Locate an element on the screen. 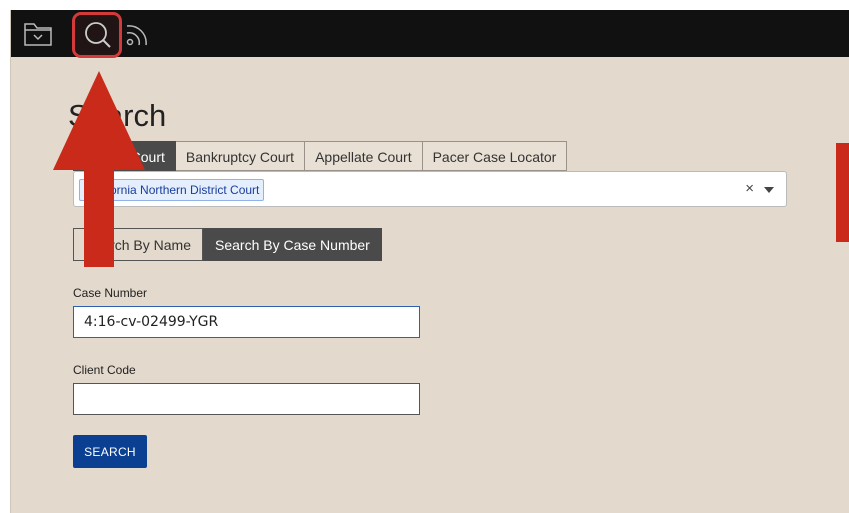  annotation-block is located at coordinates (842, 192).